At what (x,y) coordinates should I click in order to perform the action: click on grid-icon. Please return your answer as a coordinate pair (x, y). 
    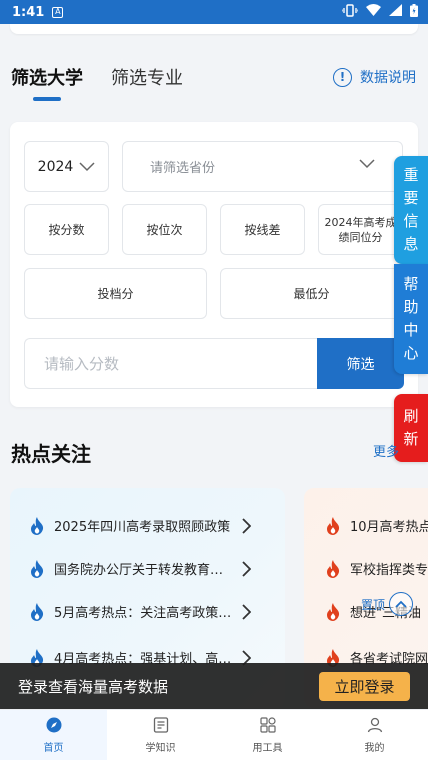
    Looking at the image, I should click on (267, 726).